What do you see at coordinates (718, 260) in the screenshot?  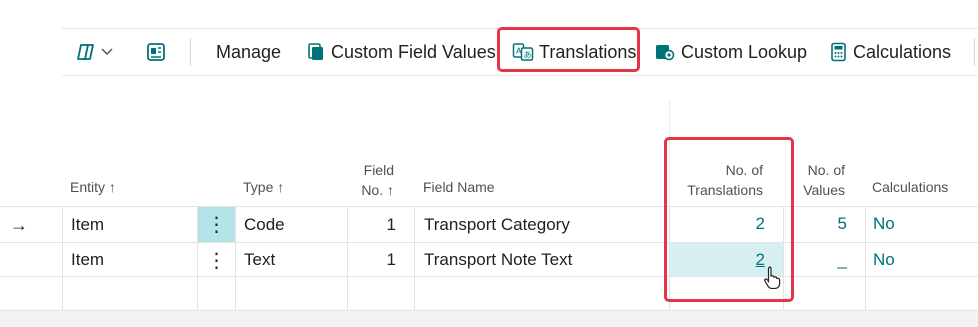 I see `row-2-no-of-translations-link: 2` at bounding box center [718, 260].